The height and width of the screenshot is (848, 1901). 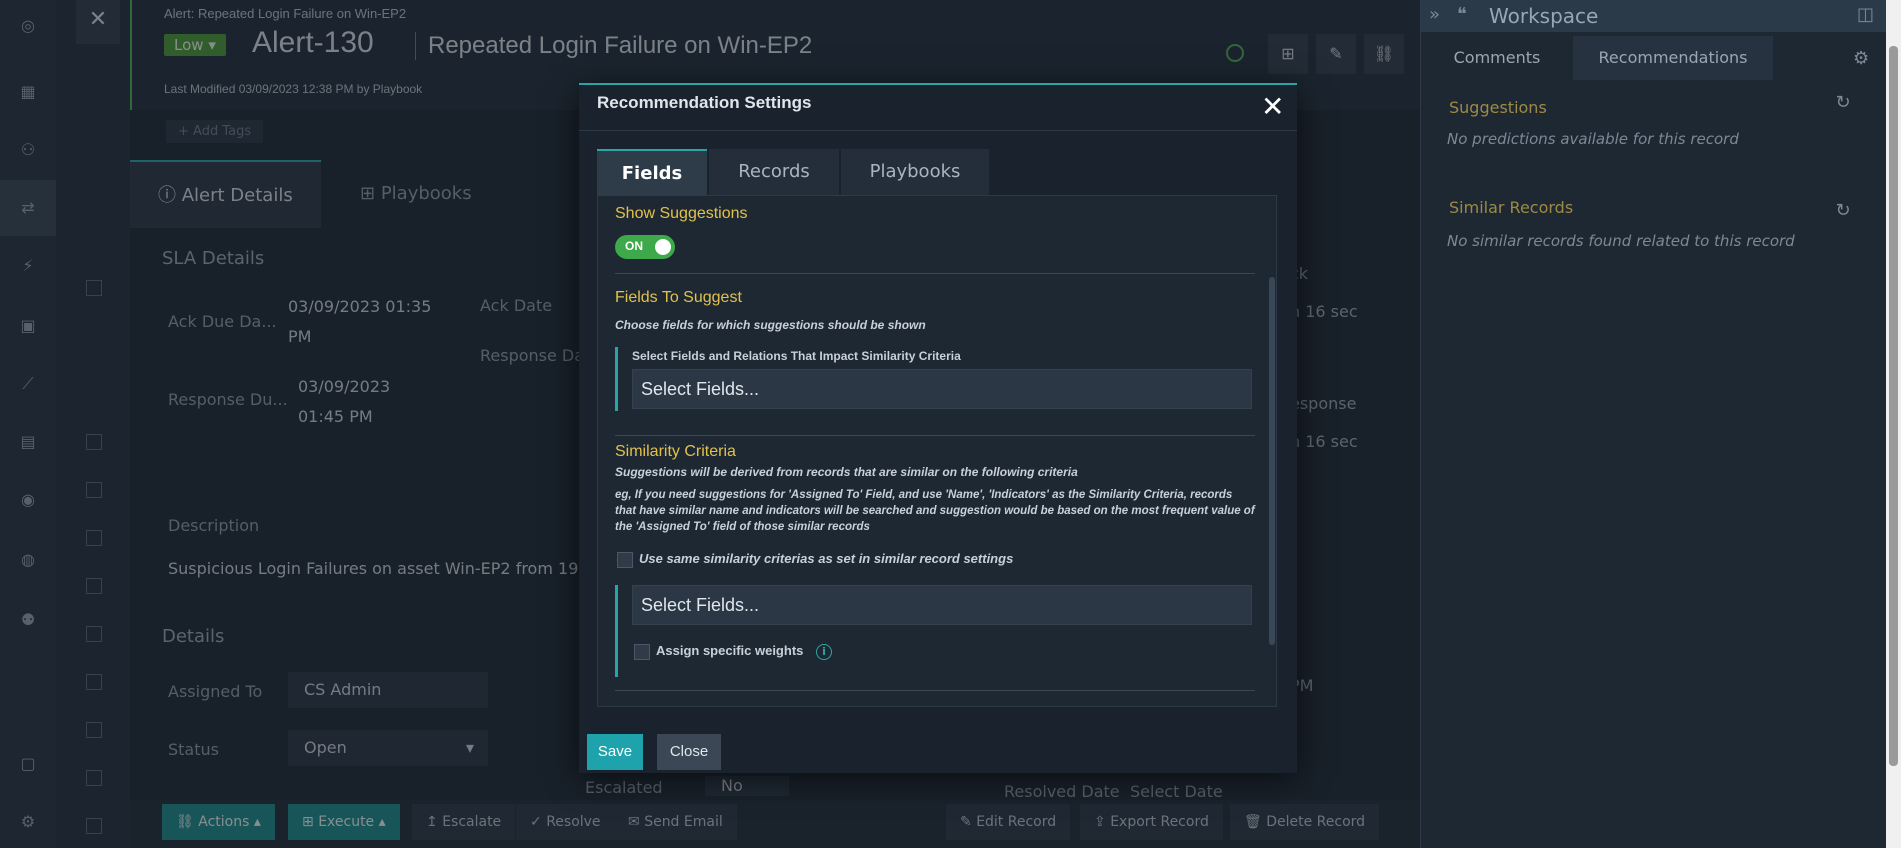 What do you see at coordinates (730, 650) in the screenshot?
I see `assign-weights-label: Assign specific weights` at bounding box center [730, 650].